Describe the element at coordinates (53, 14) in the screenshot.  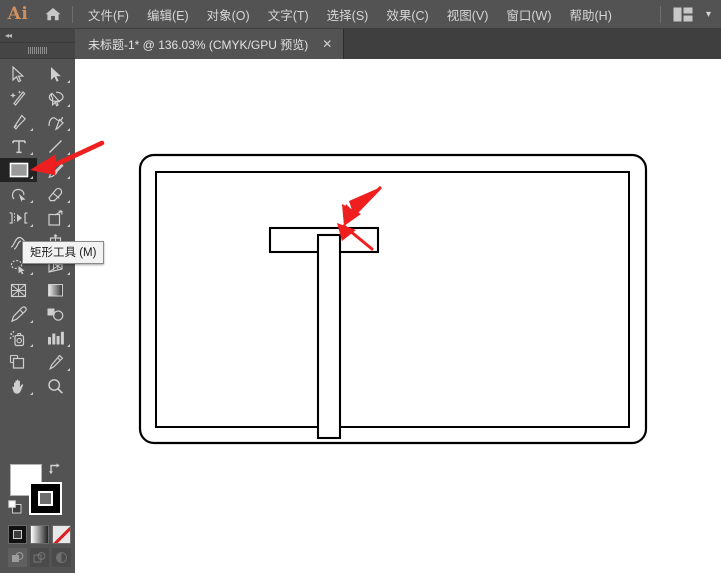
I see `home-icon` at that location.